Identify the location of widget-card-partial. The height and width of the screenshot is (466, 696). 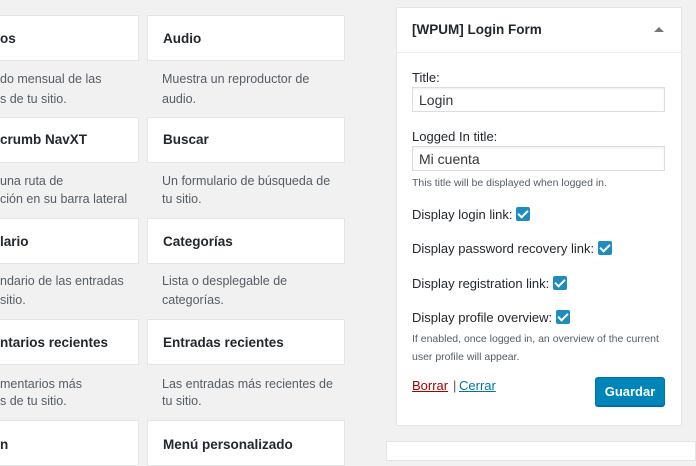
(69, 443).